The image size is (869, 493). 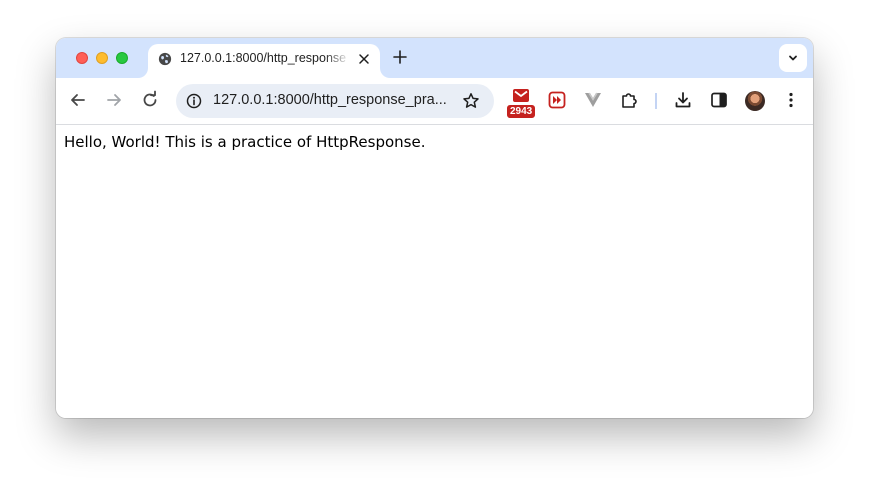 I want to click on back-icon, so click(x=78, y=100).